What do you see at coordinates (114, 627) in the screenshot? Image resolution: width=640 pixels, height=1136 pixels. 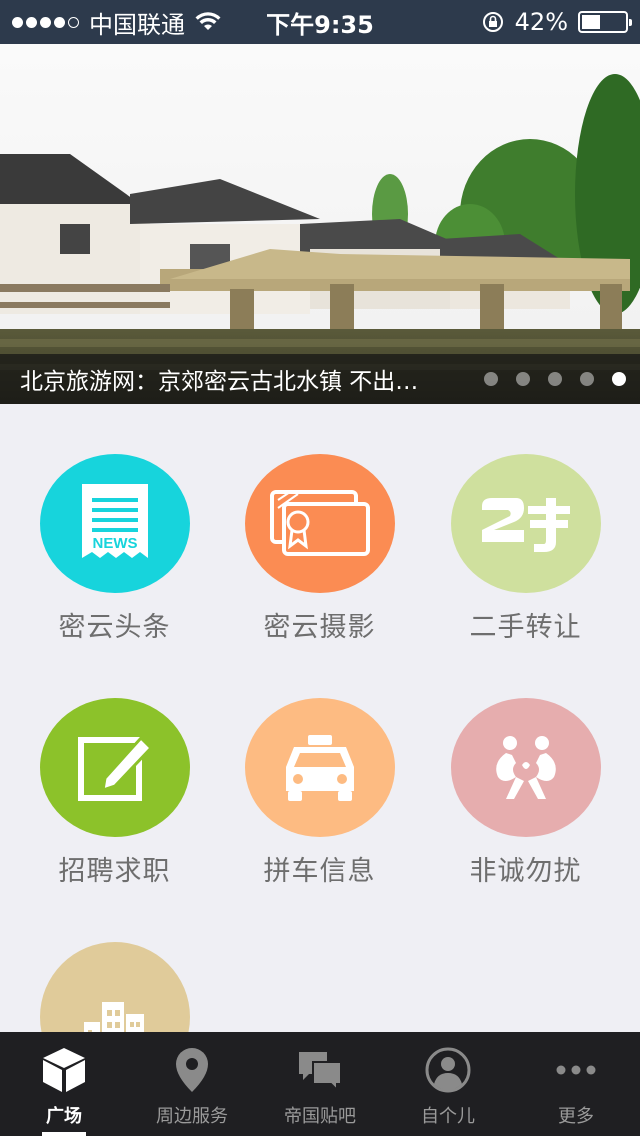 I see `tile-label: 密云头条` at bounding box center [114, 627].